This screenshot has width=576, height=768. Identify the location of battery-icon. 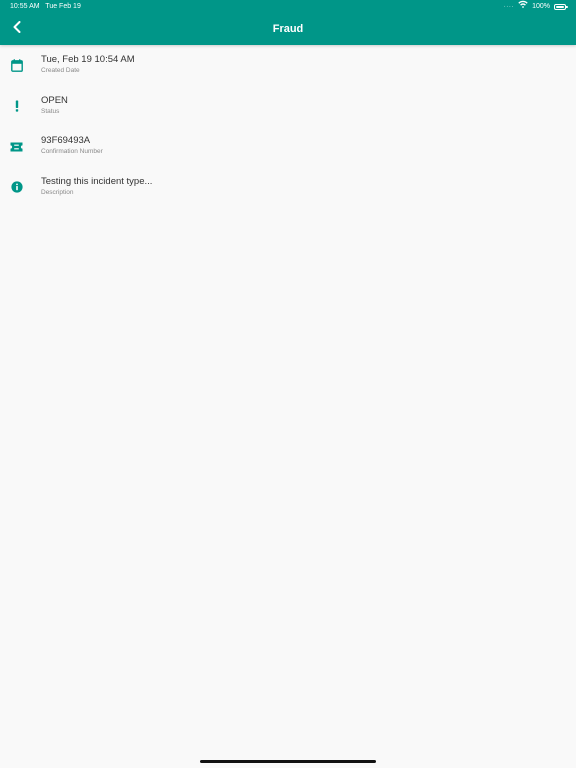
(561, 7).